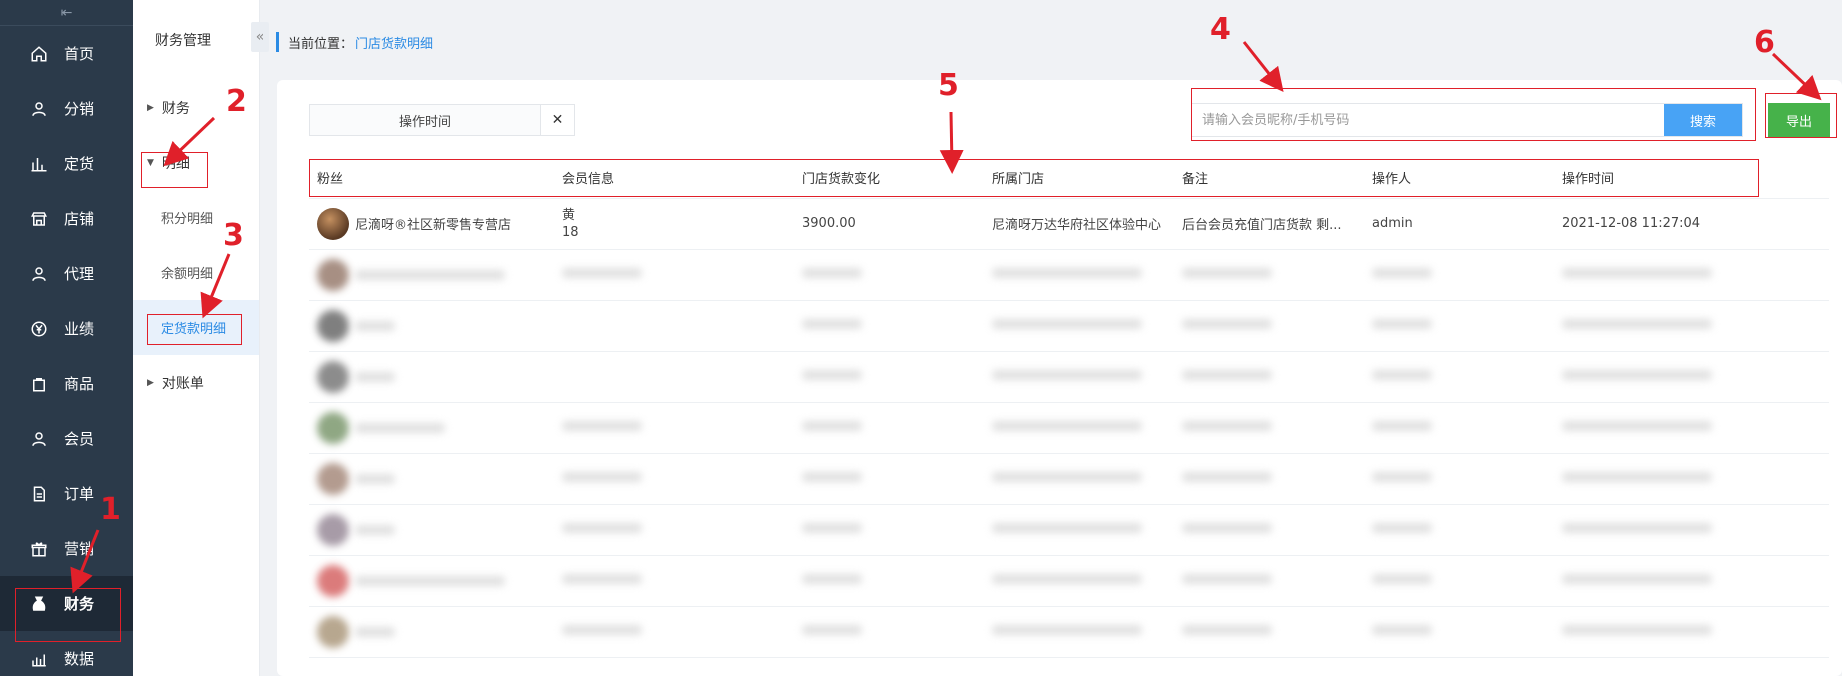  I want to click on sidebar-item-0: 首页, so click(66, 53).